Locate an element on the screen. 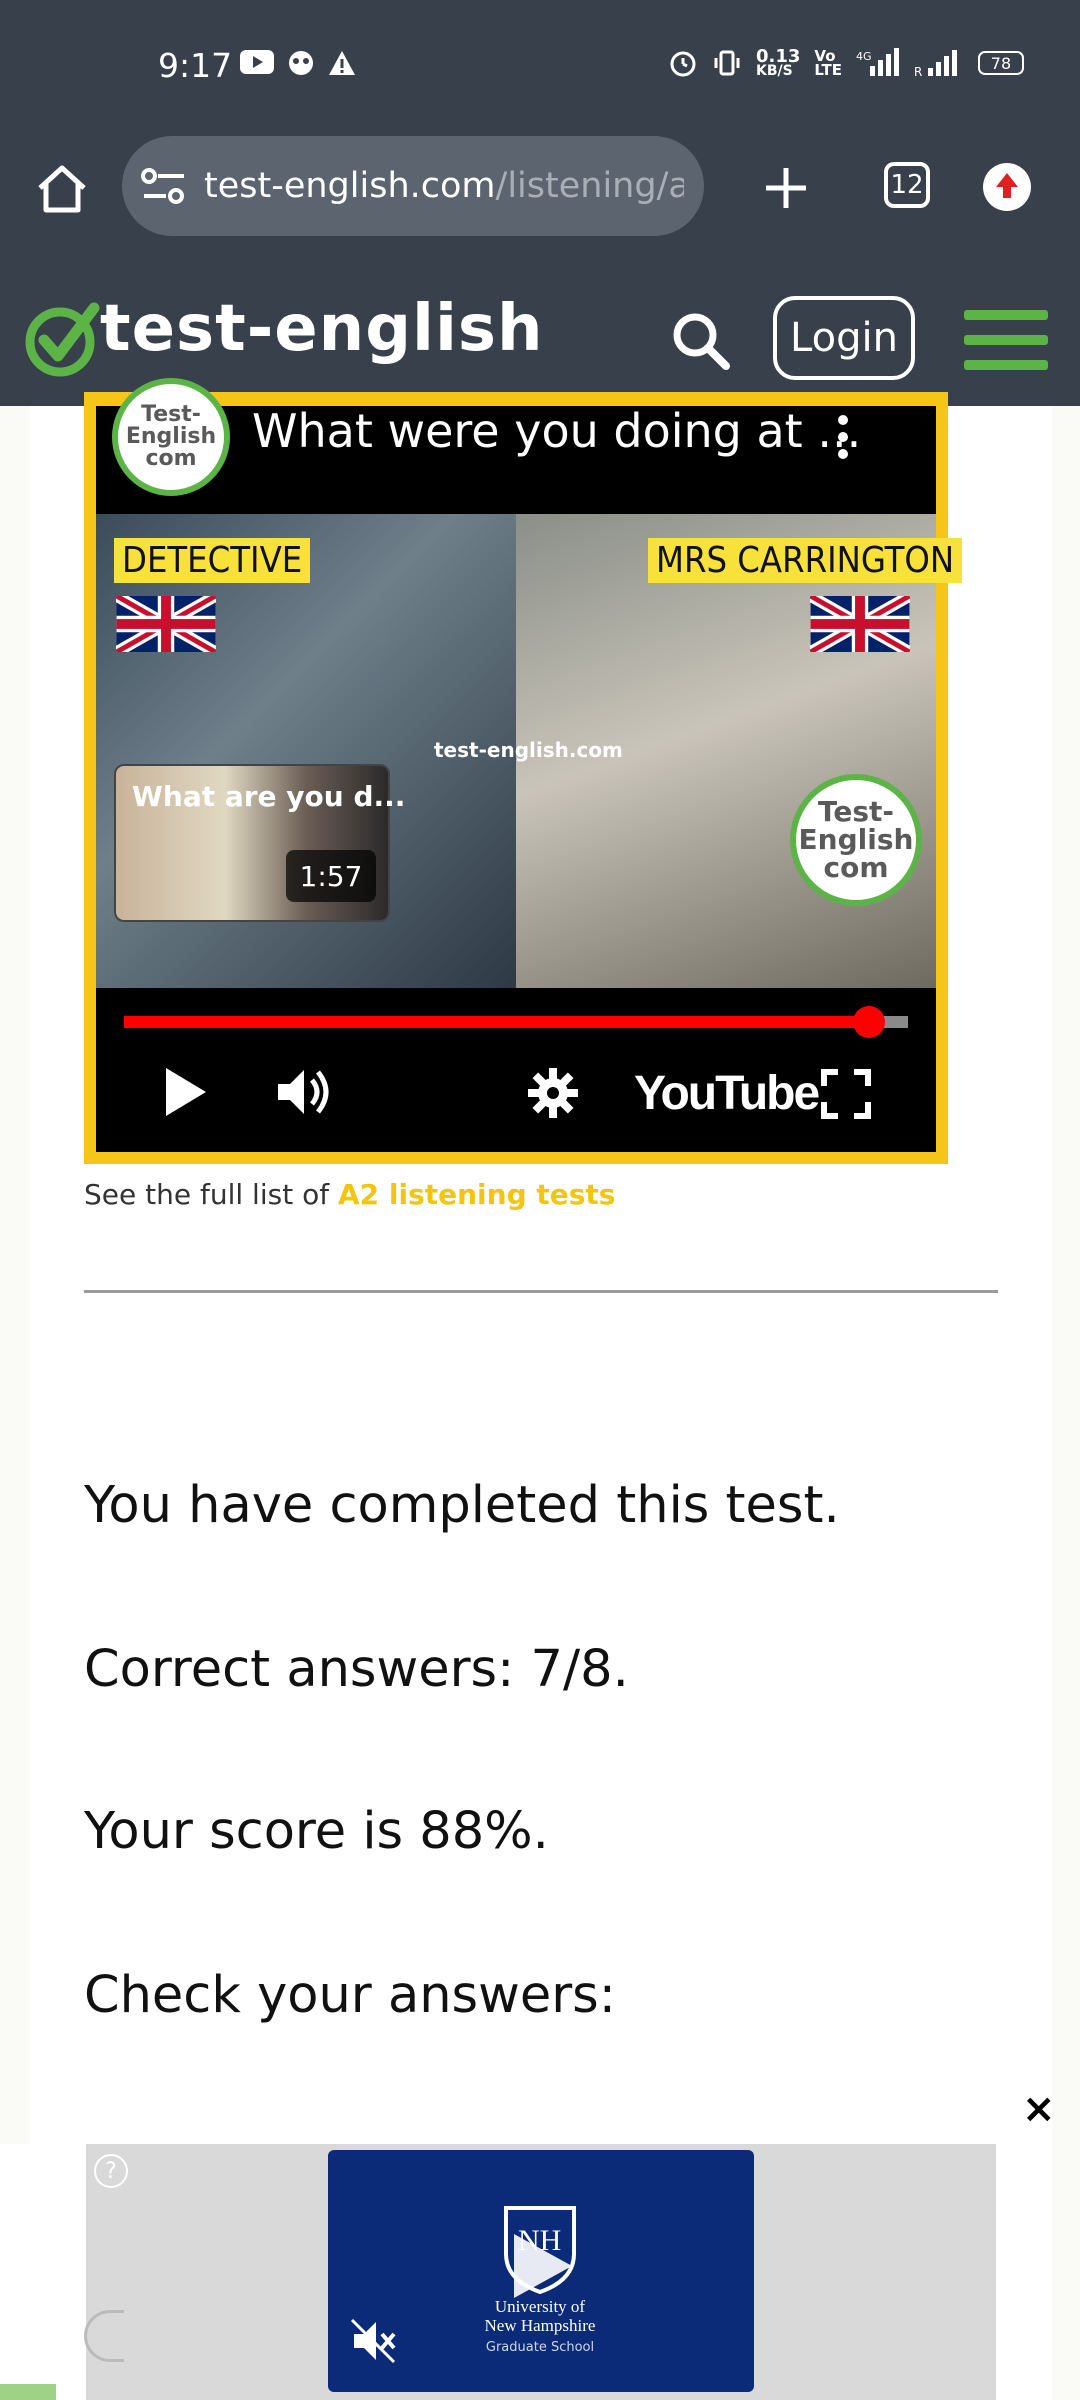 This screenshot has height=2400, width=1080. more-options-icon is located at coordinates (843, 437).